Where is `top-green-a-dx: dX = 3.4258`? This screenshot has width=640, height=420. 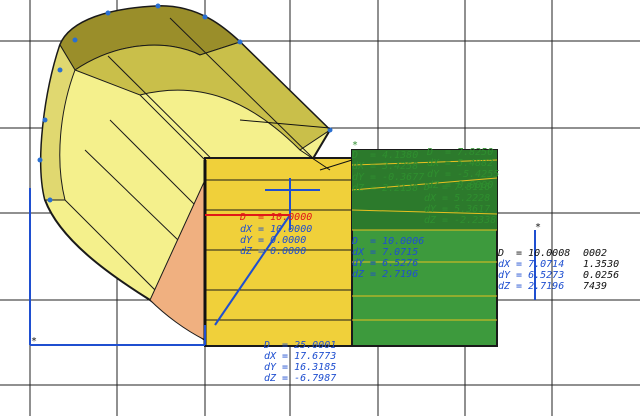 top-green-a-dx: dX = 3.4258 is located at coordinates (385, 166).